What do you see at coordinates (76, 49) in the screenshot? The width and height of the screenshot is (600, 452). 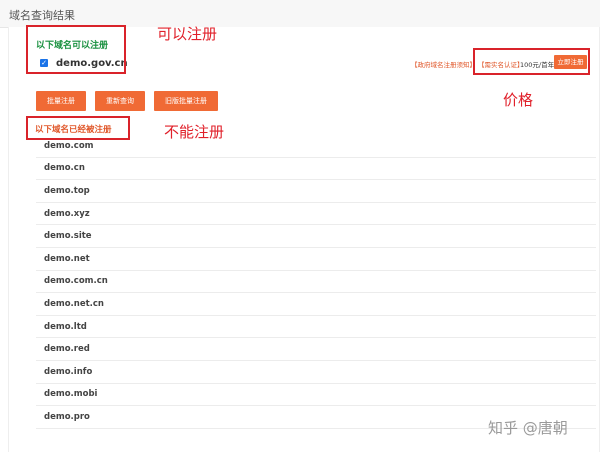 I see `annotation-box-available` at bounding box center [76, 49].